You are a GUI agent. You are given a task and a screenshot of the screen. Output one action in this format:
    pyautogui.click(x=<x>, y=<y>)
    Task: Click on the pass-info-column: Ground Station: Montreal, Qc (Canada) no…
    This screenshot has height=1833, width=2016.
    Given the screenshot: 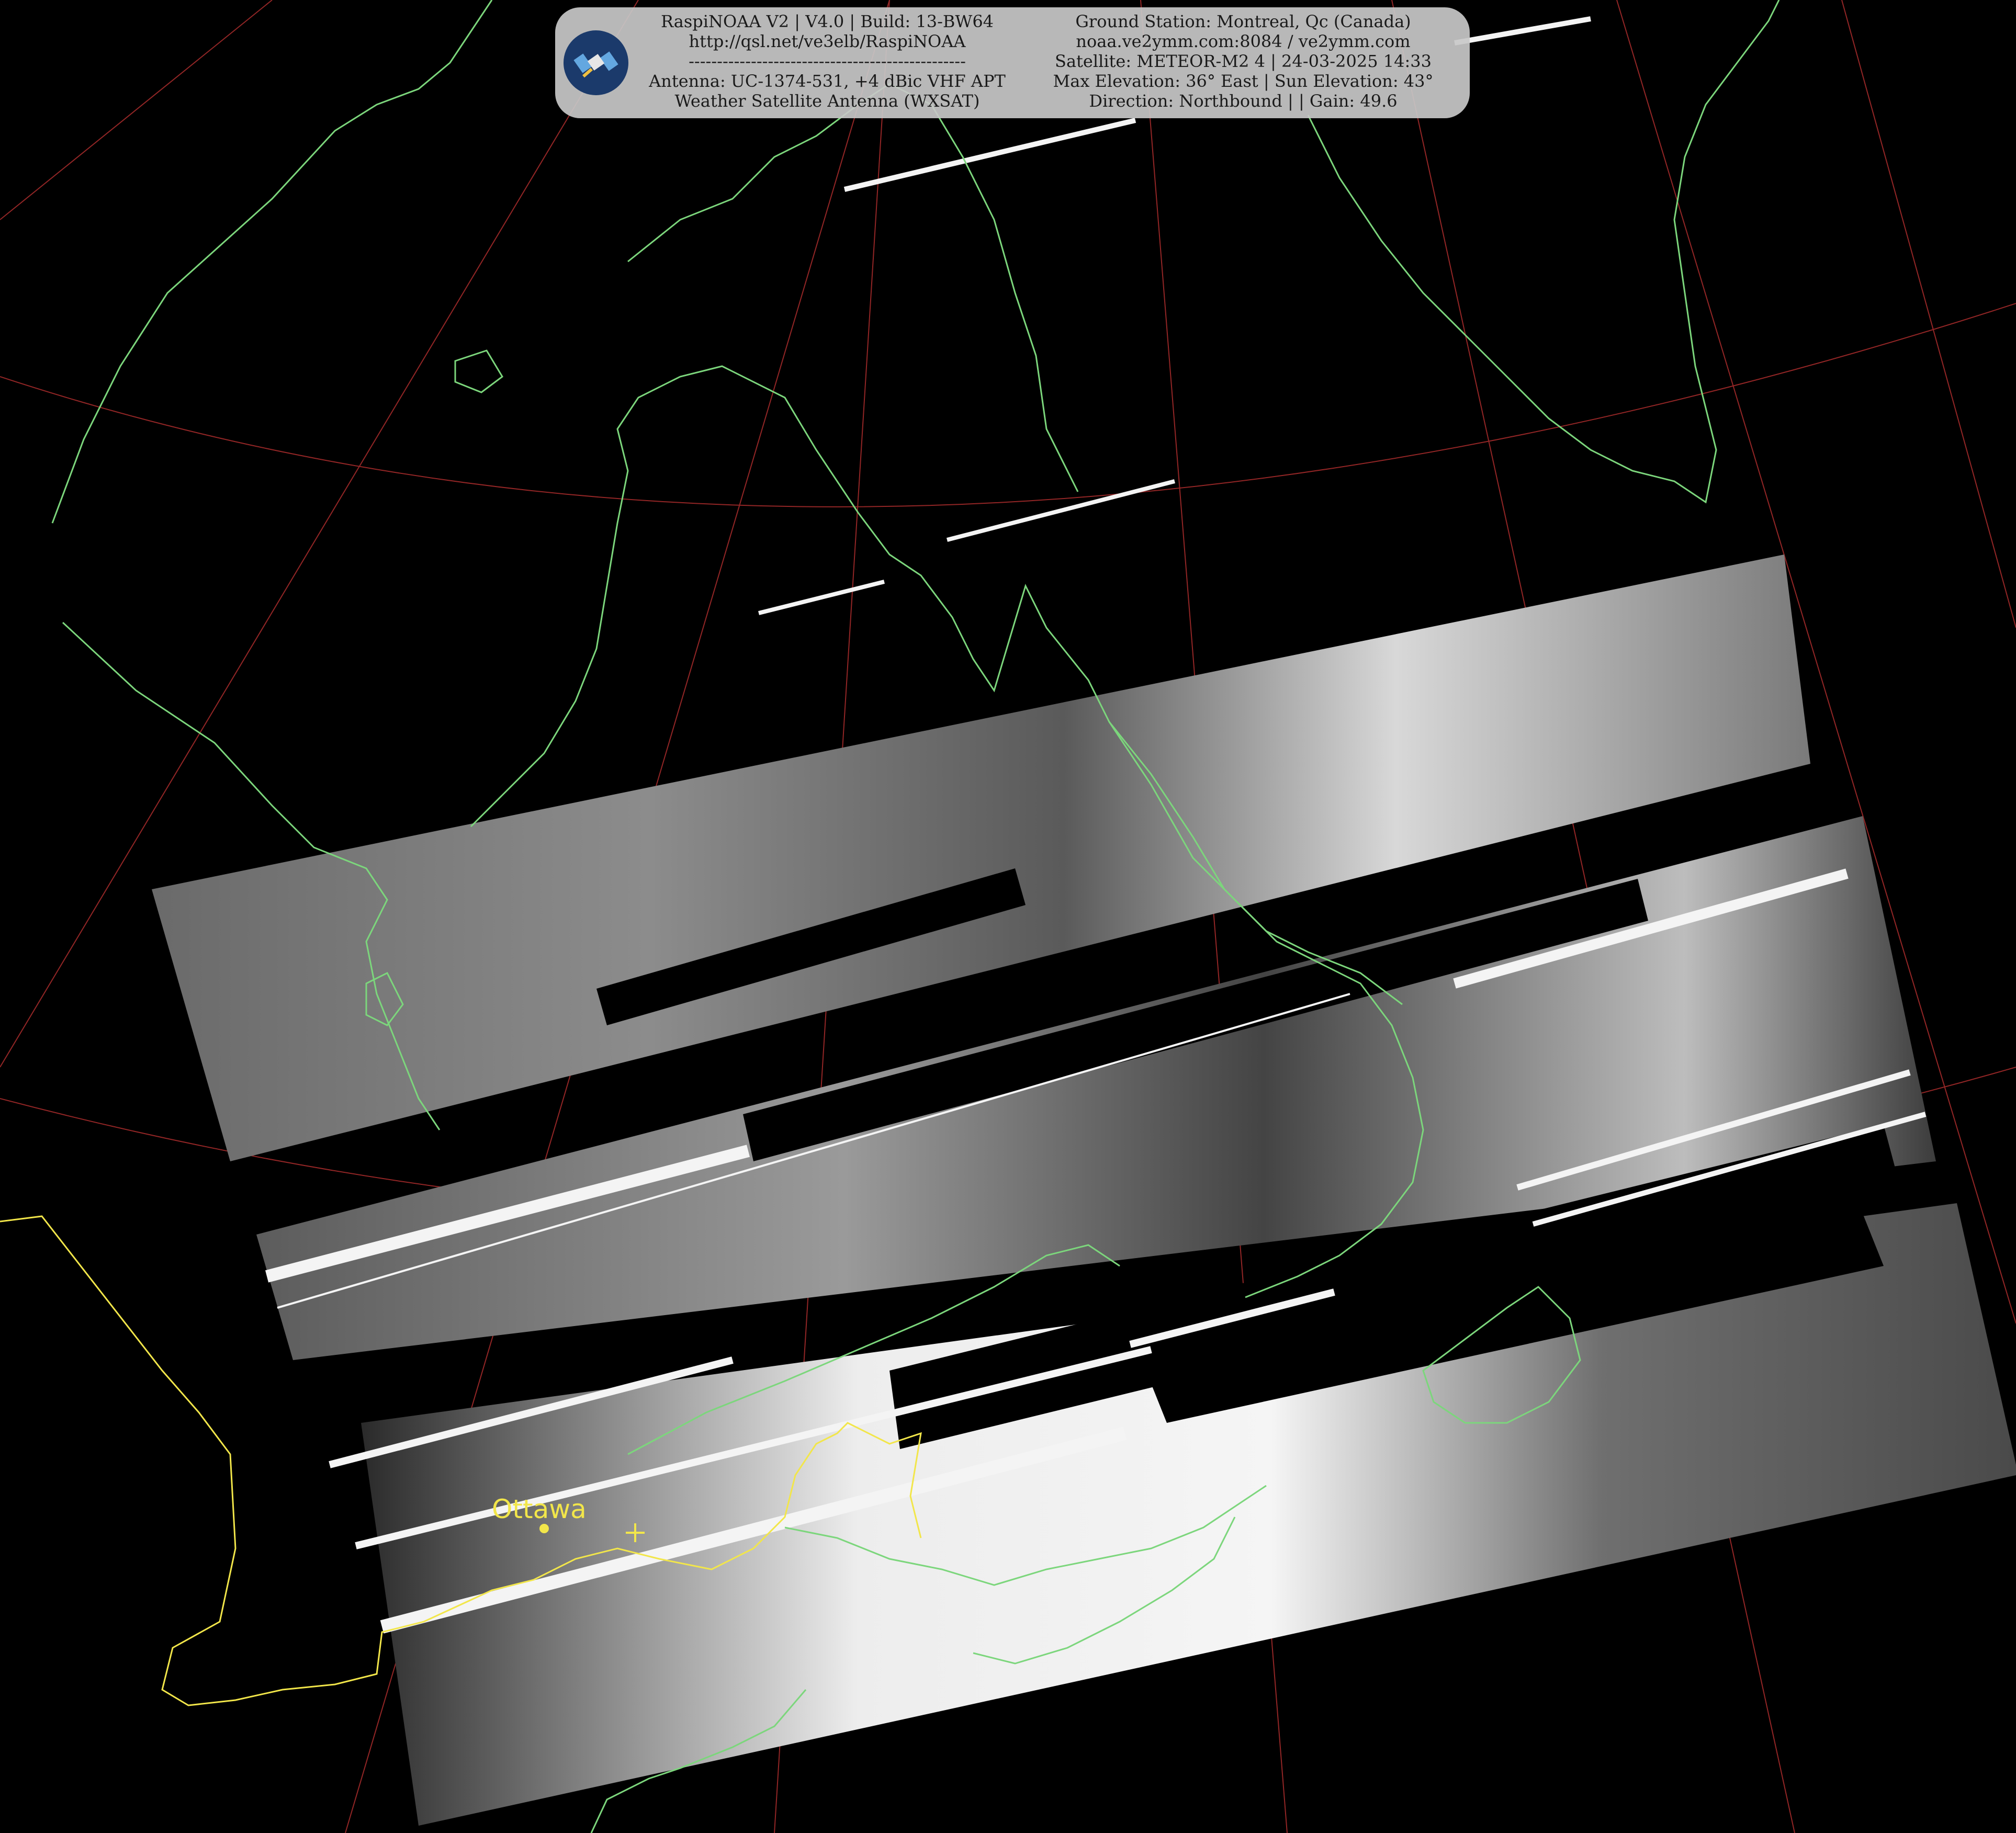 What is the action you would take?
    pyautogui.click(x=1243, y=61)
    